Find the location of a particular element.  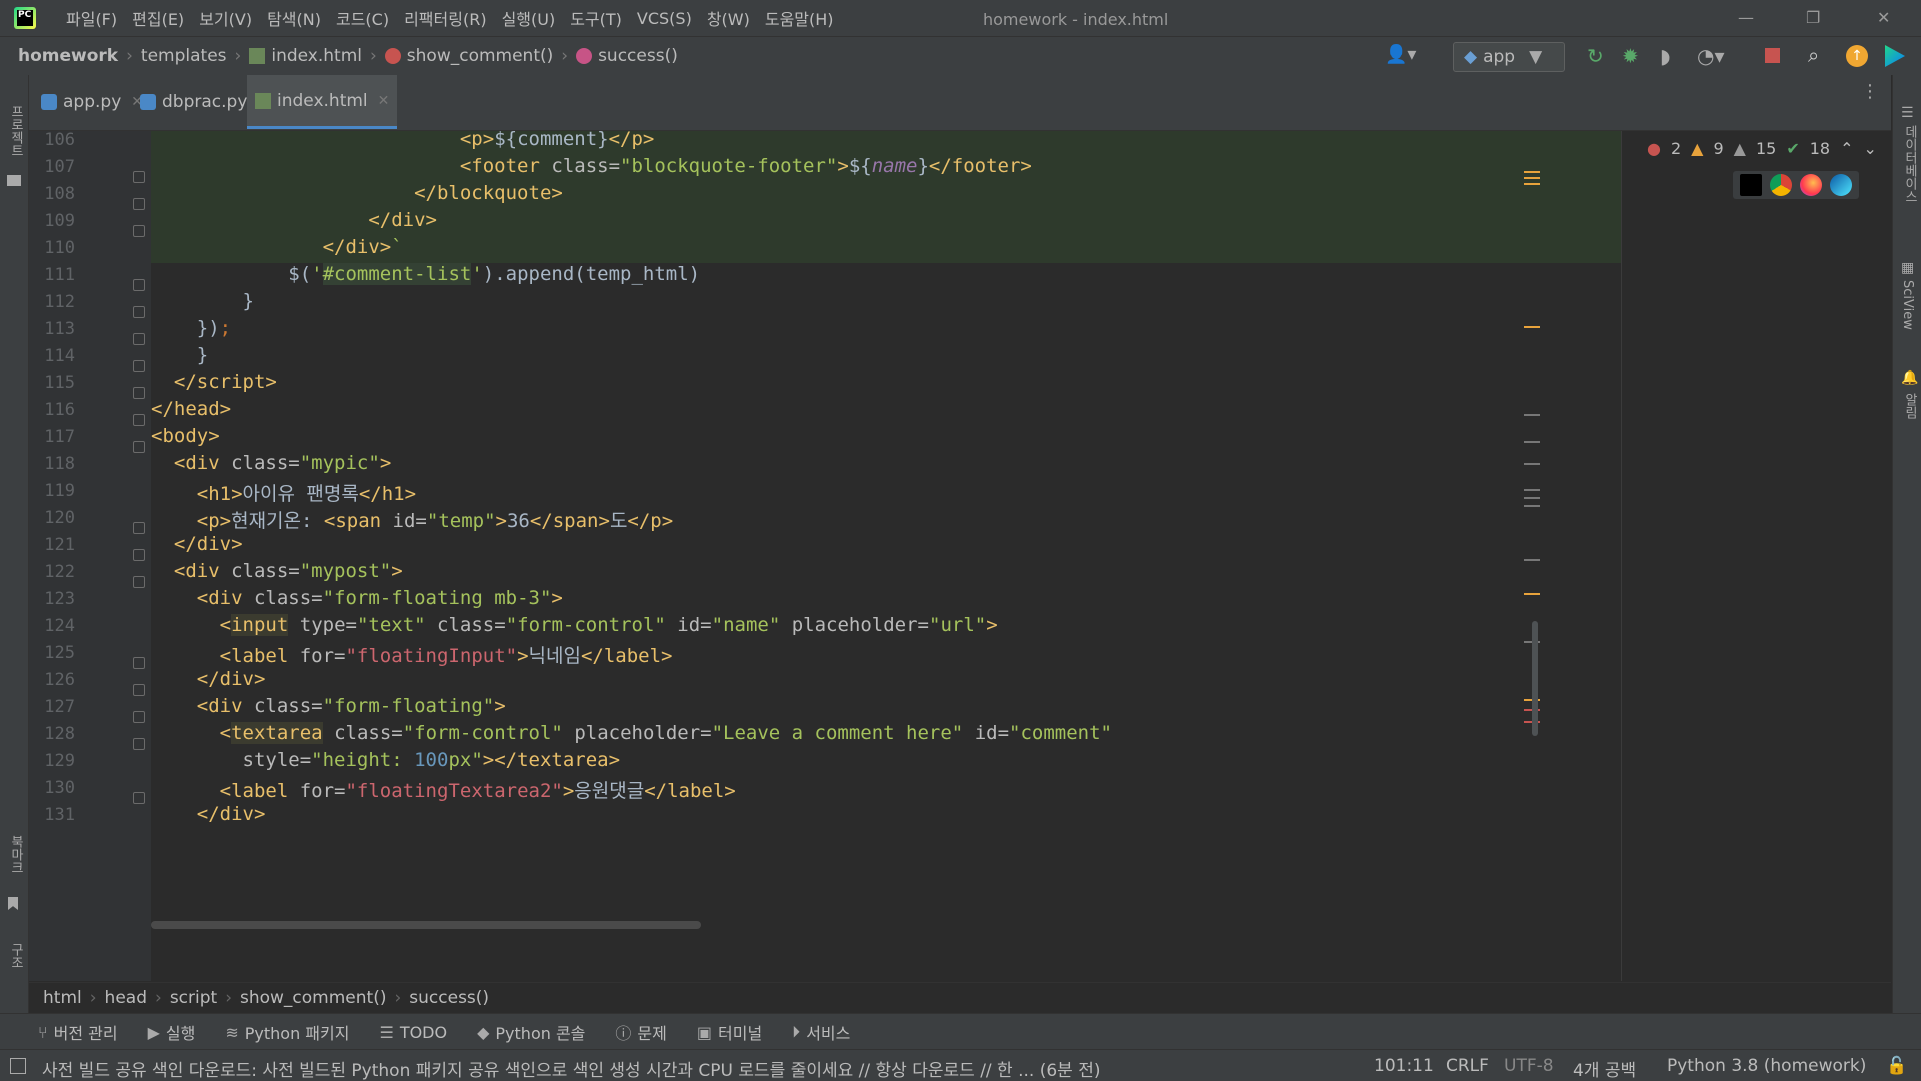

edge-icon is located at coordinates (1841, 185).